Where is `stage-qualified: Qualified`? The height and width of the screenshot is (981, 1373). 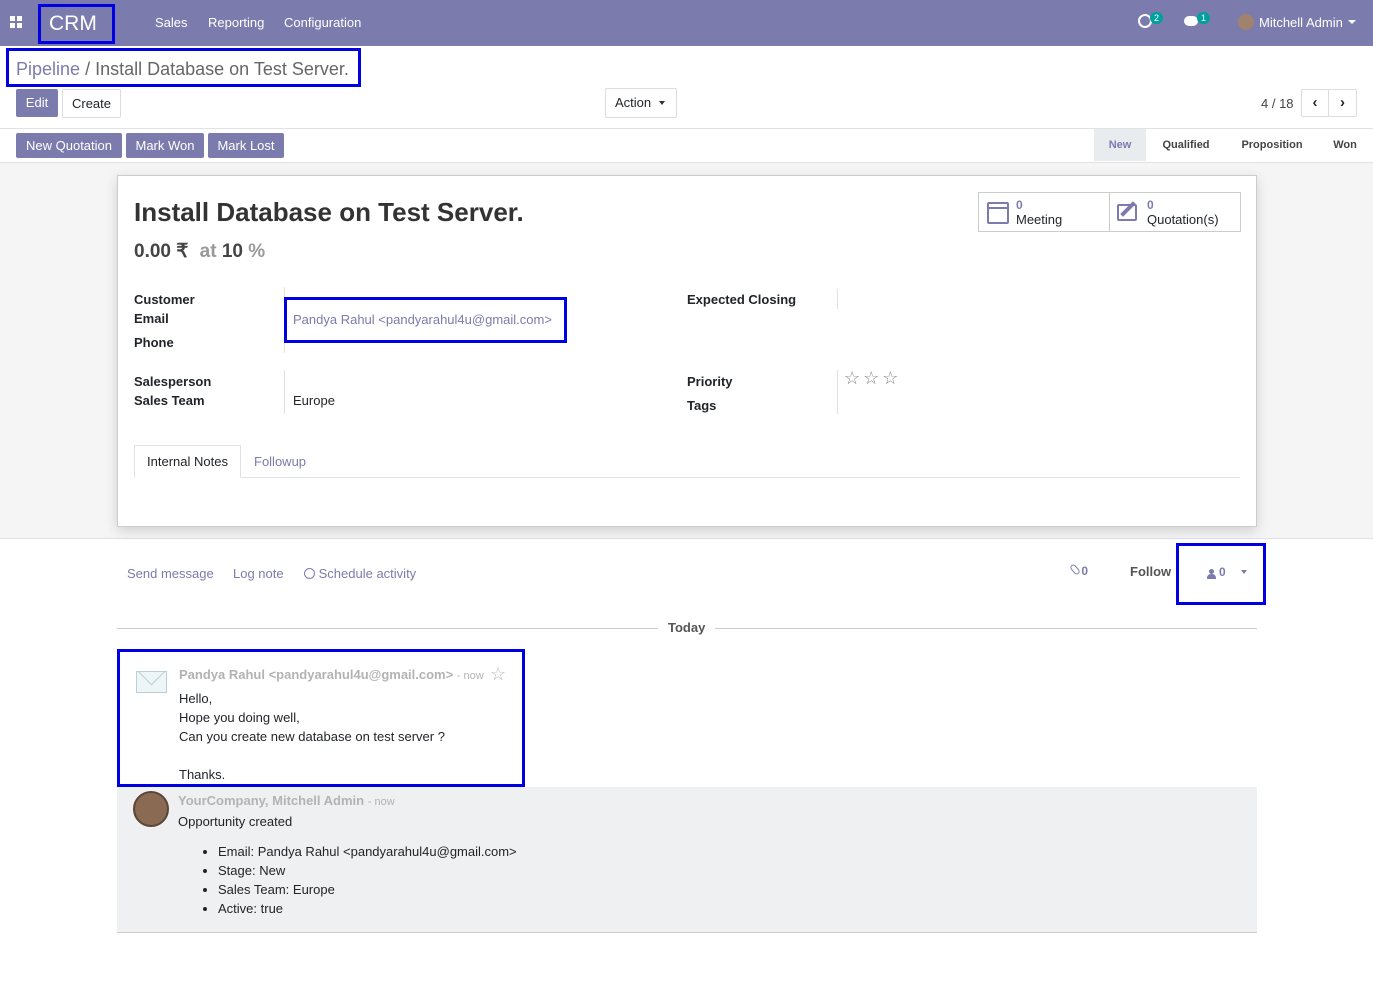
stage-qualified: Qualified is located at coordinates (1186, 145).